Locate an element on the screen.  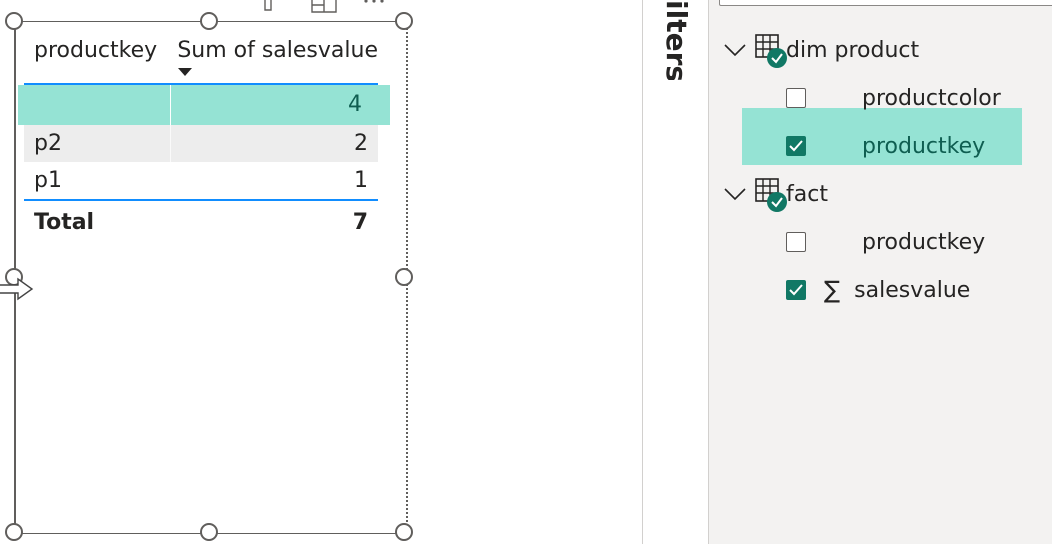
resize-handle-bottom-left is located at coordinates (14, 532).